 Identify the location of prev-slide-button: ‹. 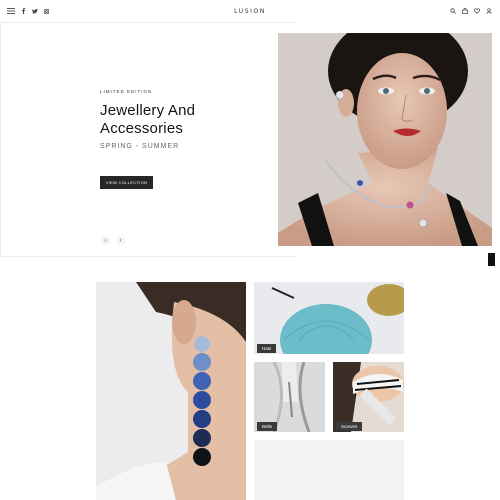
(105, 240).